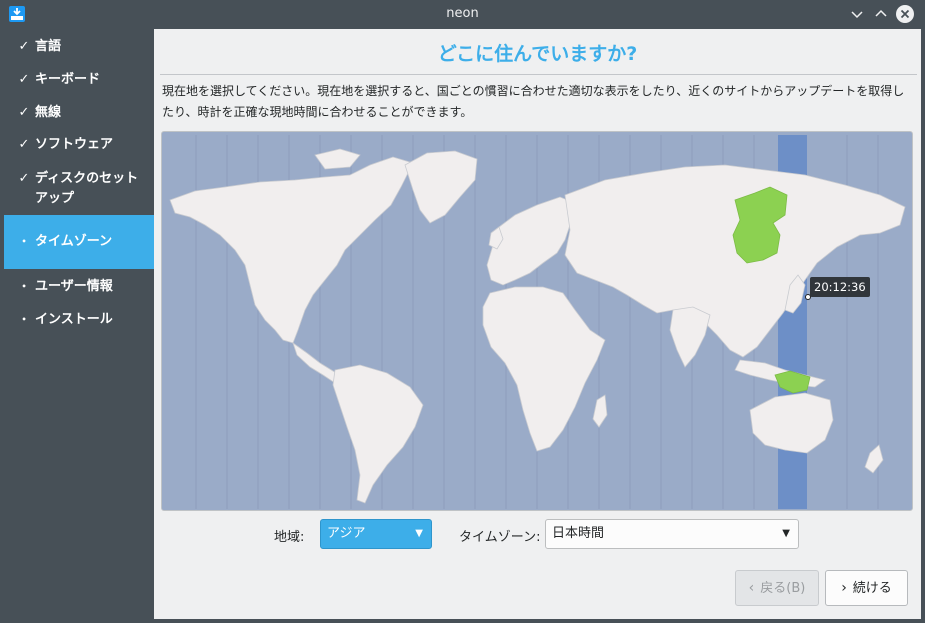 The width and height of the screenshot is (925, 623). I want to click on window-title: neon, so click(462, 13).